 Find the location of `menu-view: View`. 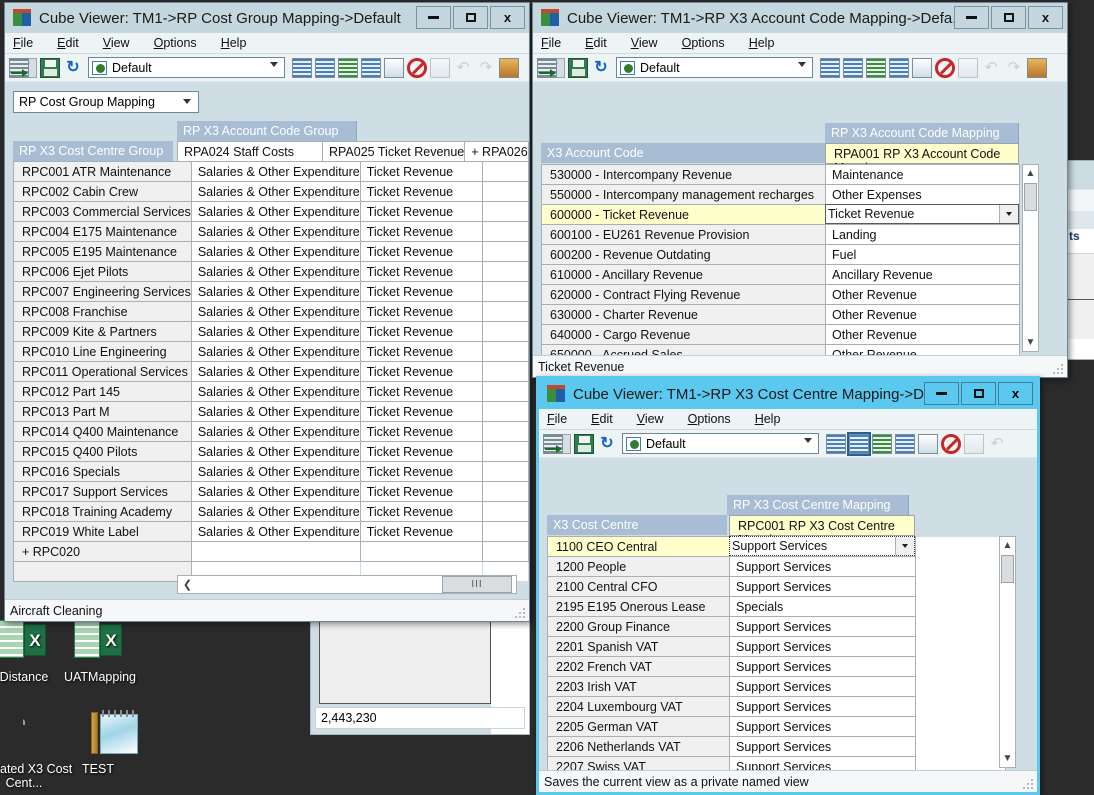

menu-view: View is located at coordinates (116, 43).